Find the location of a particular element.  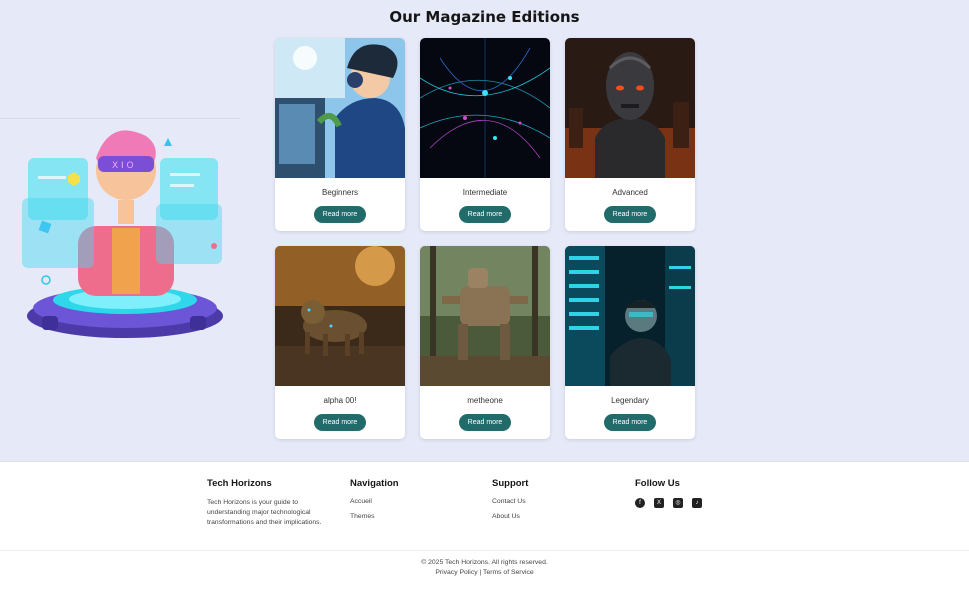

magazine-card: metheone Read more is located at coordinates (485, 342).